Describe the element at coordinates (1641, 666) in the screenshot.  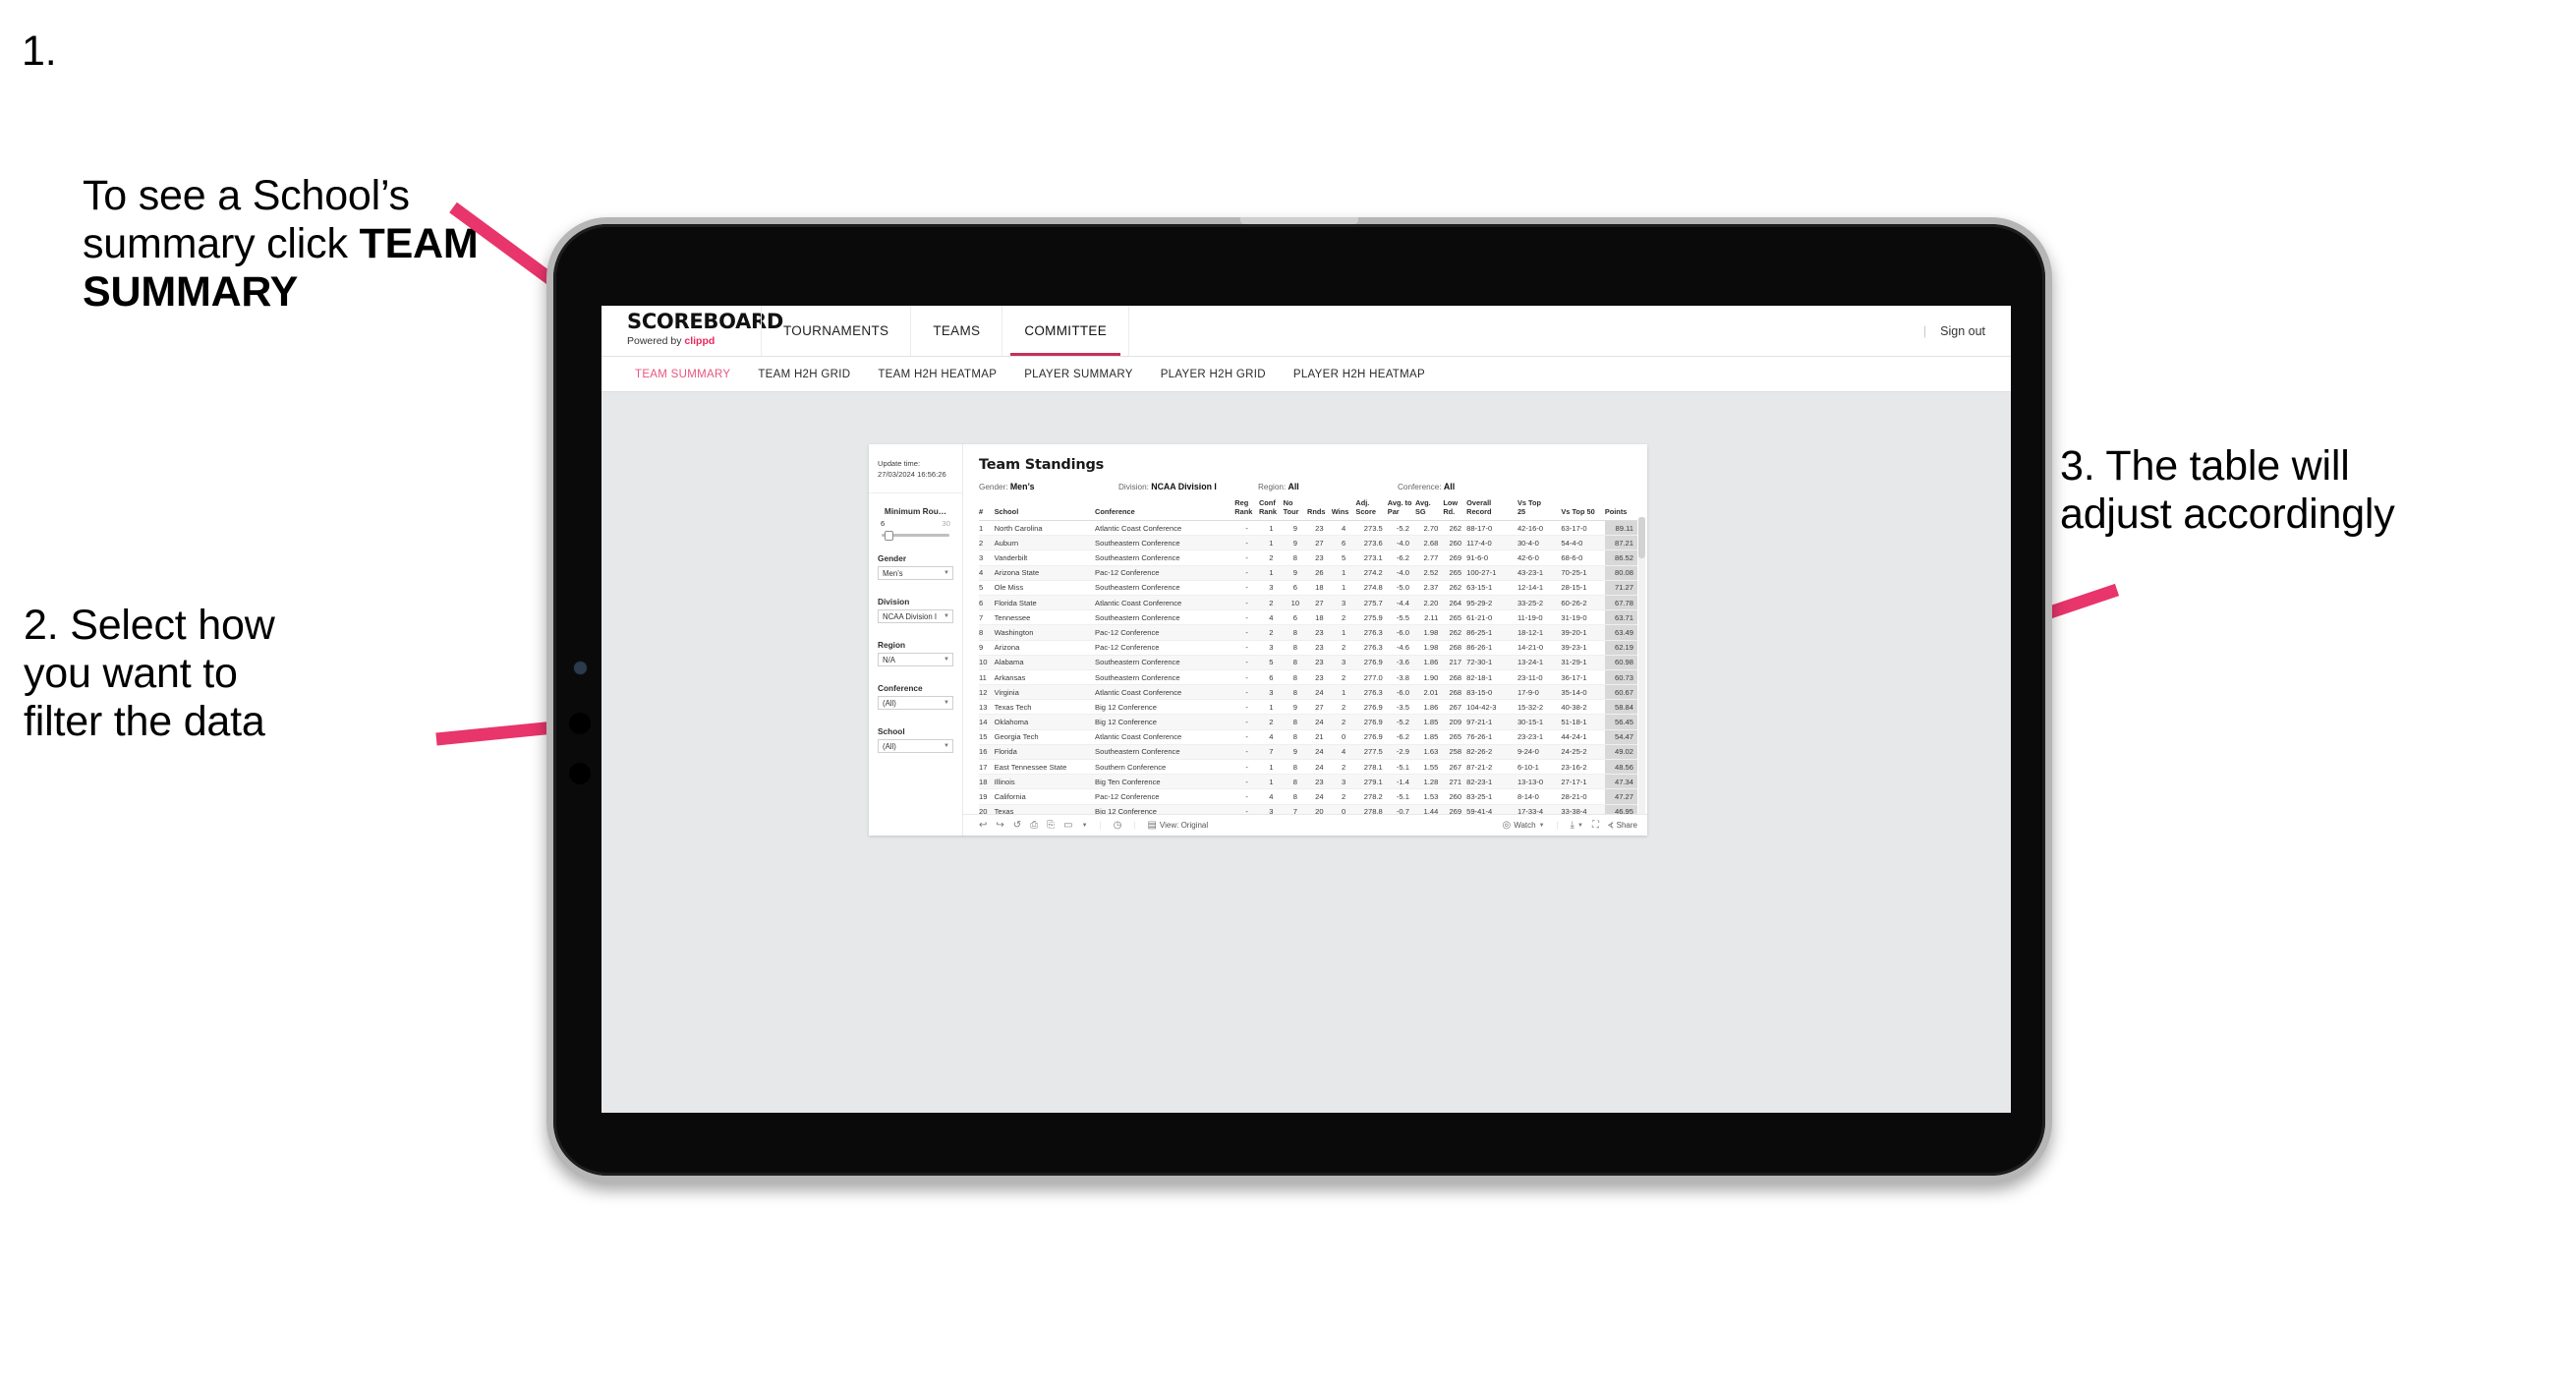
I see `table-scrollbar` at that location.